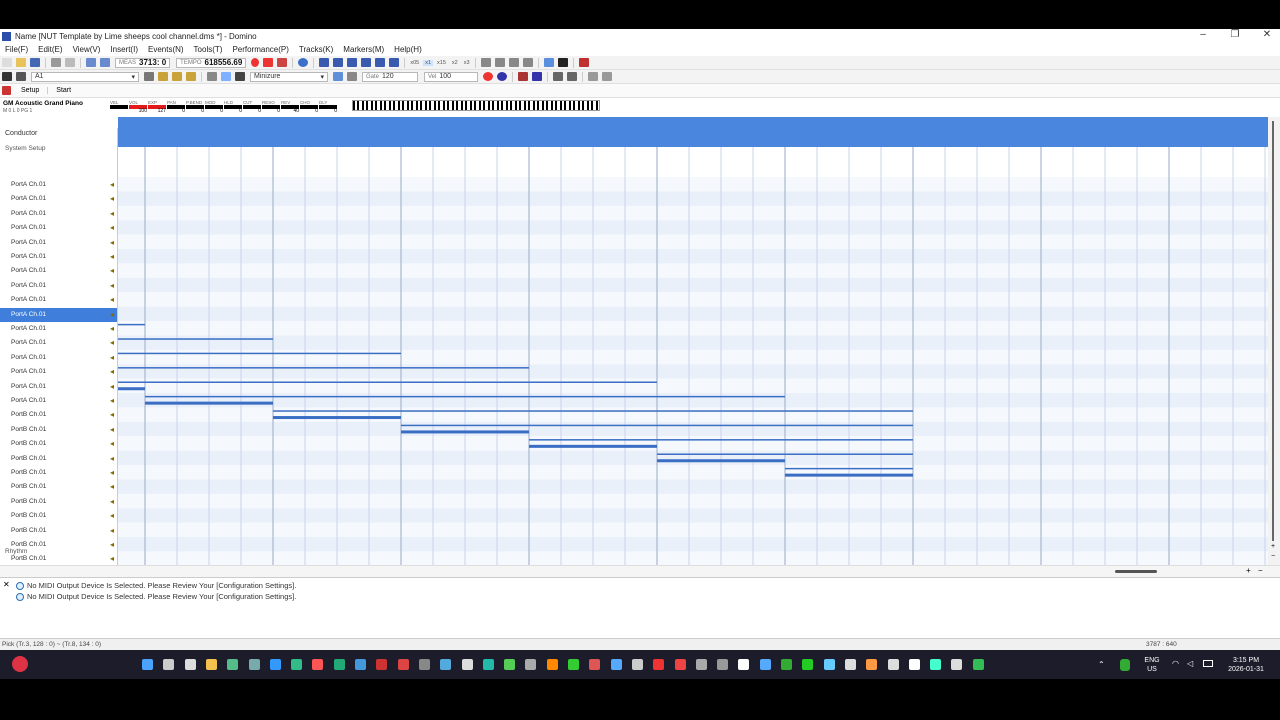 The width and height of the screenshot is (1280, 720). Describe the element at coordinates (1267, 34) in the screenshot. I see `close-button: ✕` at that location.